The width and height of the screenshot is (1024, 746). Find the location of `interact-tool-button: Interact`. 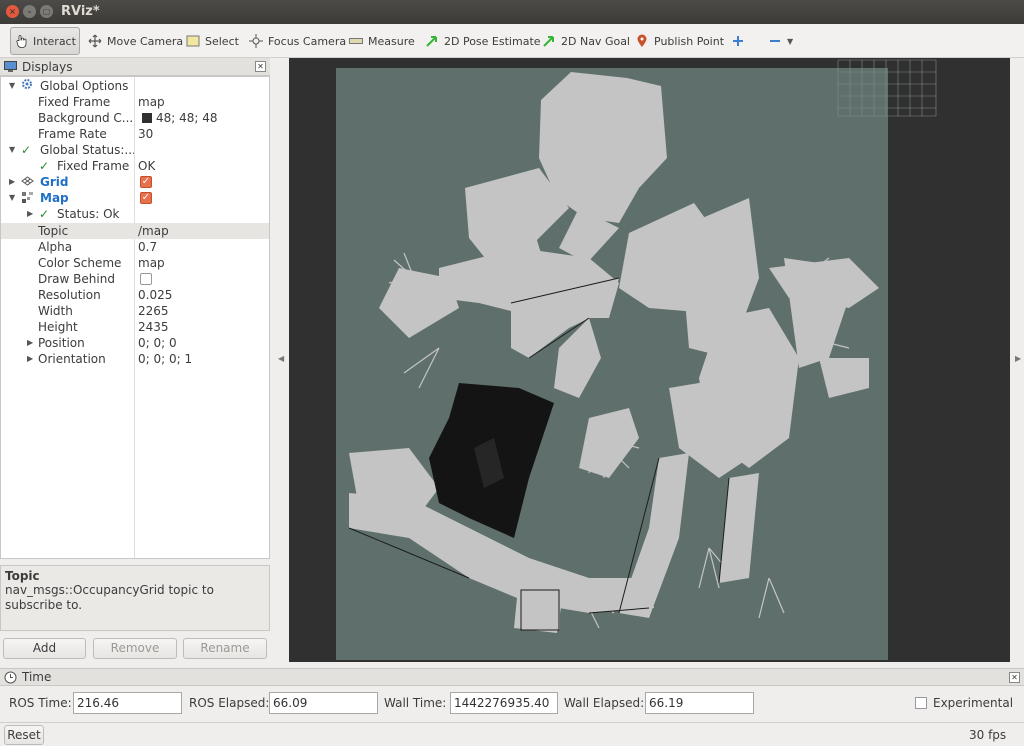

interact-tool-button: Interact is located at coordinates (45, 41).